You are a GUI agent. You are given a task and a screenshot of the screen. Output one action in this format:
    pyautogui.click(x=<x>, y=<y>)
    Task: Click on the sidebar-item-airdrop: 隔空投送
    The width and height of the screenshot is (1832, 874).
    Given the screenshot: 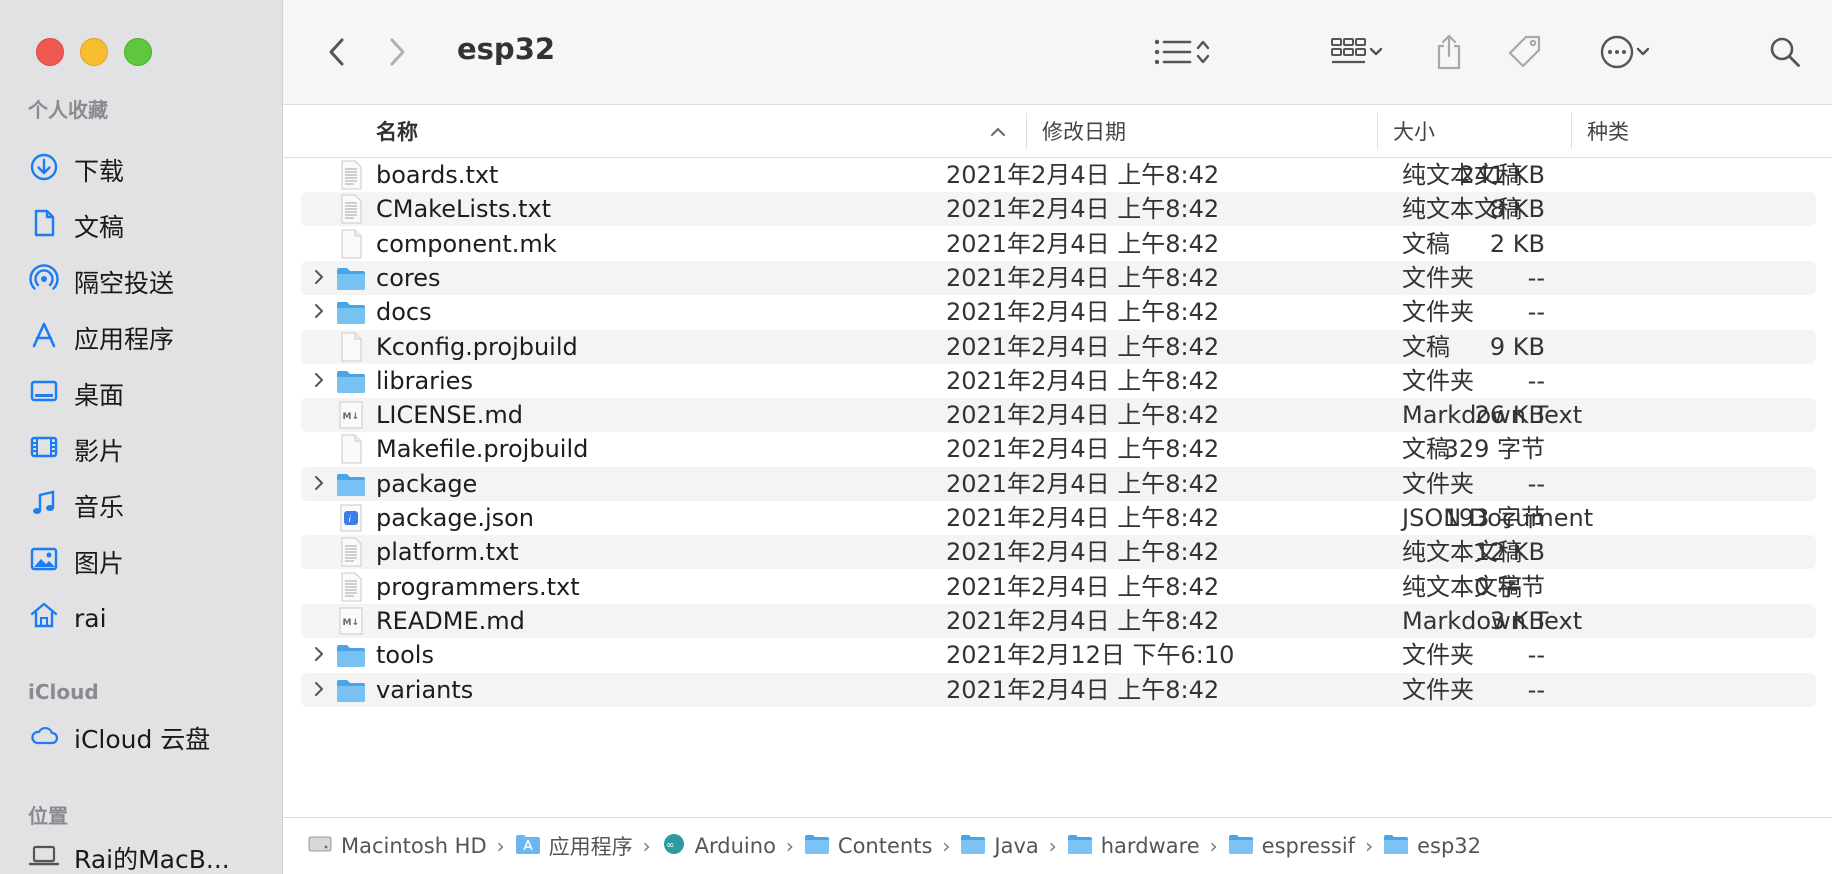 What is the action you would take?
    pyautogui.click(x=101, y=282)
    